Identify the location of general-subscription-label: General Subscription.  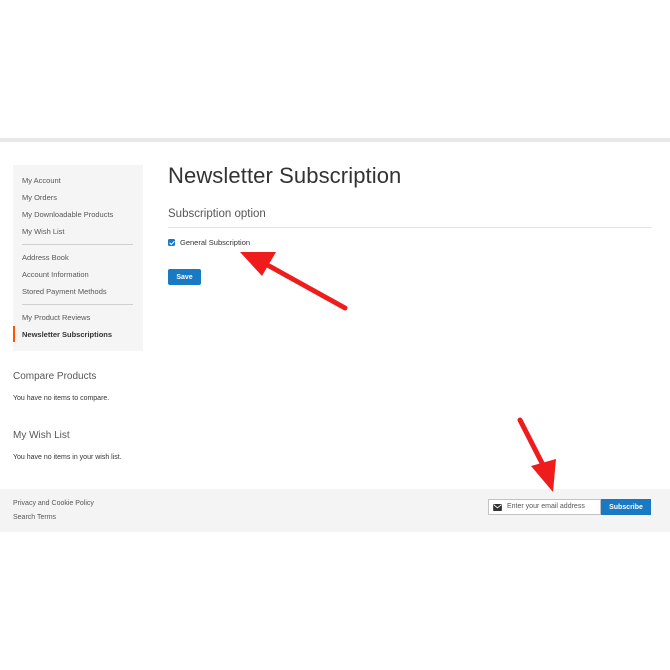
(215, 242).